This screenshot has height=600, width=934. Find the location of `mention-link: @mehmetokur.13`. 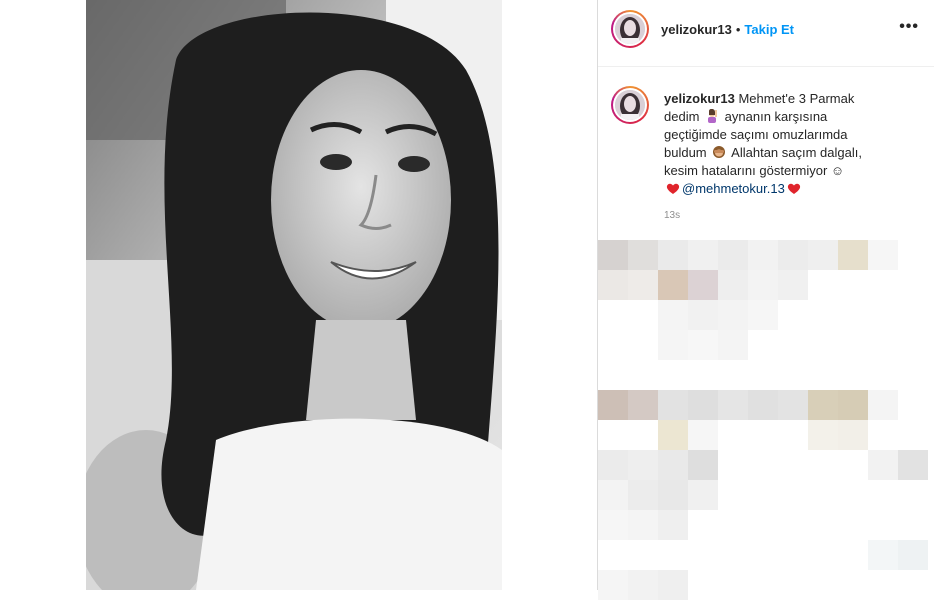

mention-link: @mehmetokur.13 is located at coordinates (733, 188).